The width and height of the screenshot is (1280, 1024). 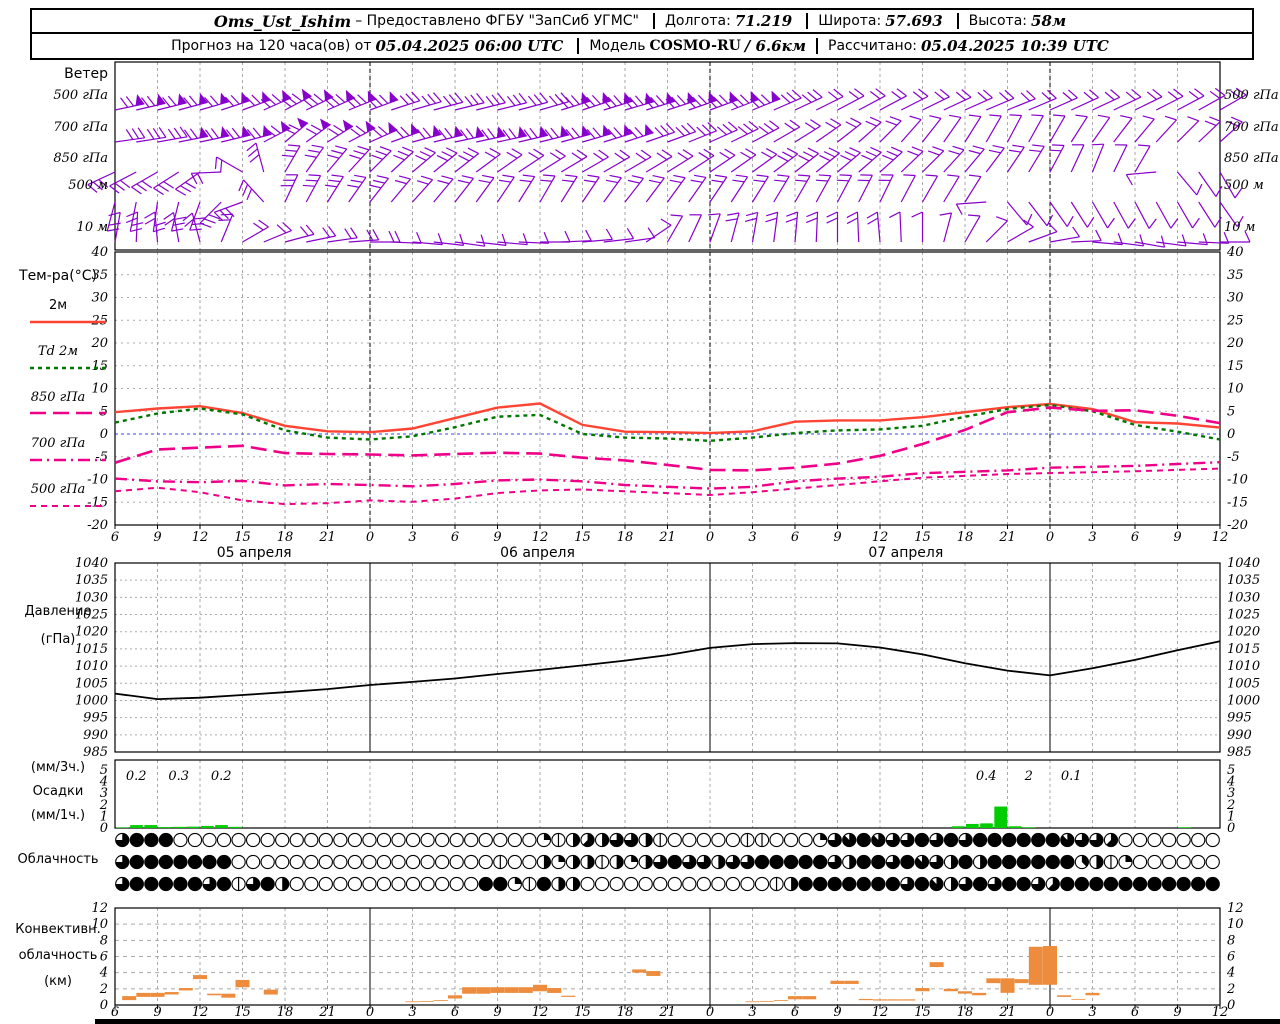 I want to click on svg-text: 5, so click(x=1231, y=411).